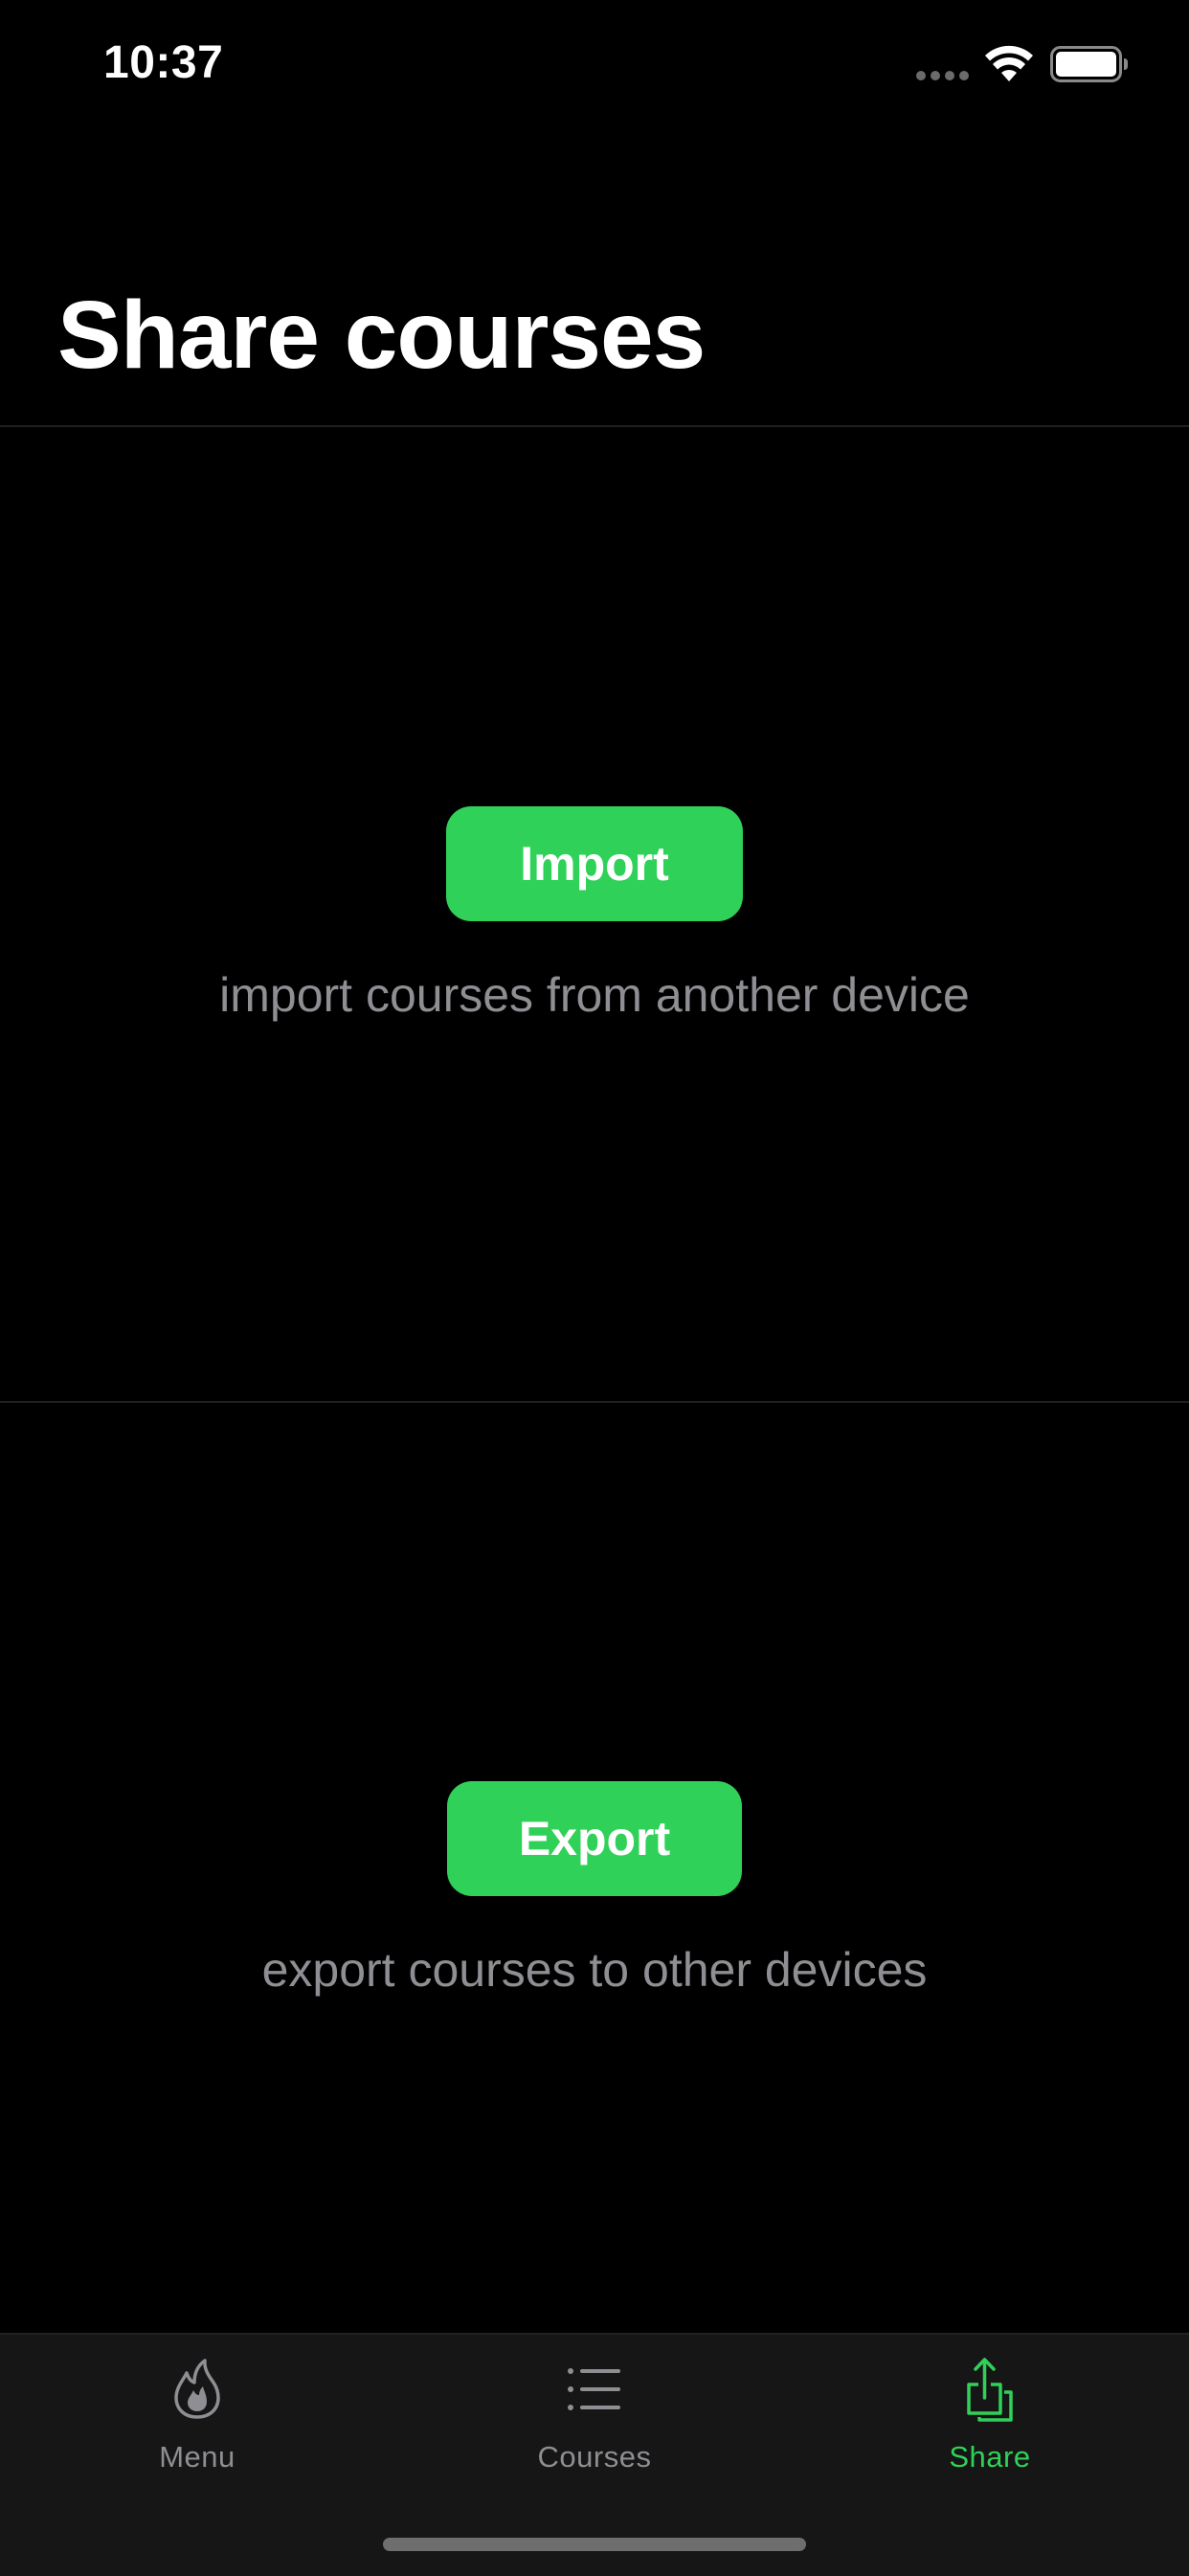  Describe the element at coordinates (1089, 64) in the screenshot. I see `battery-icon` at that location.